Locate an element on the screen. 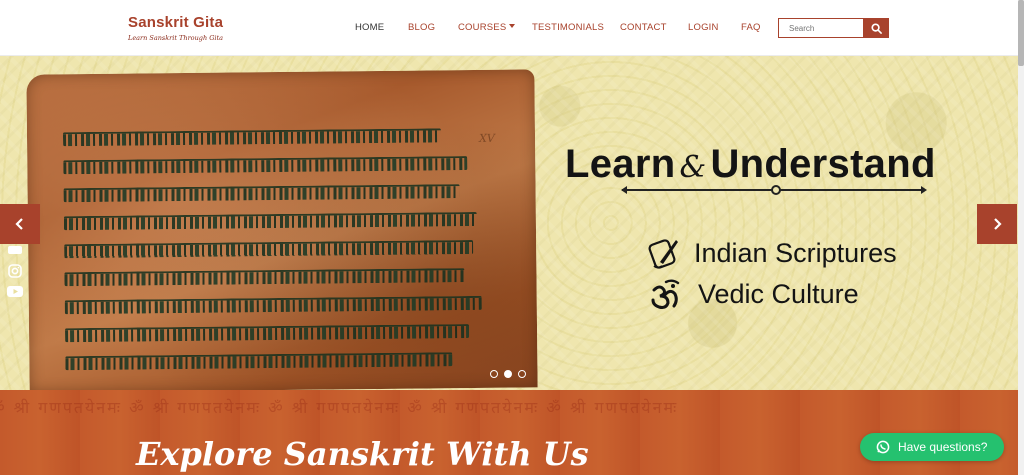 This screenshot has width=1024, height=475. have-questions-label: Have questions? is located at coordinates (943, 447).